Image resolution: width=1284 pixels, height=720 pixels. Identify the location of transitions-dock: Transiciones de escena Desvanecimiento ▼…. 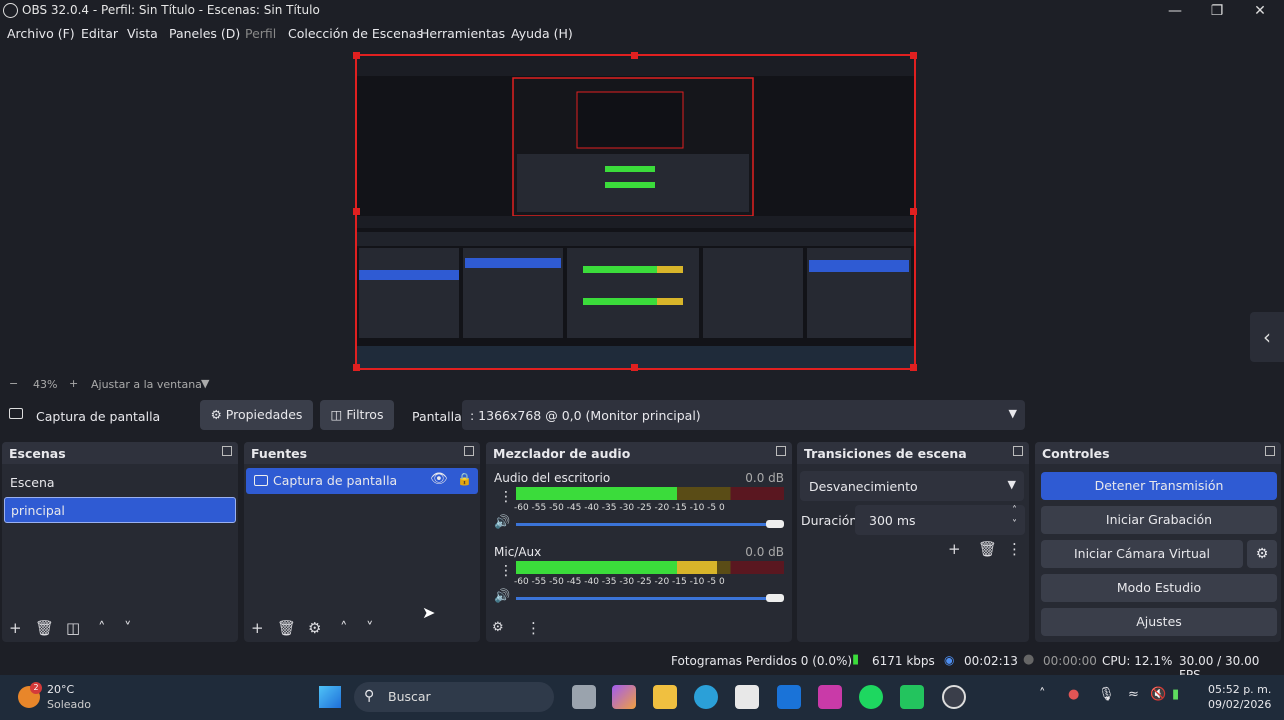
(913, 542).